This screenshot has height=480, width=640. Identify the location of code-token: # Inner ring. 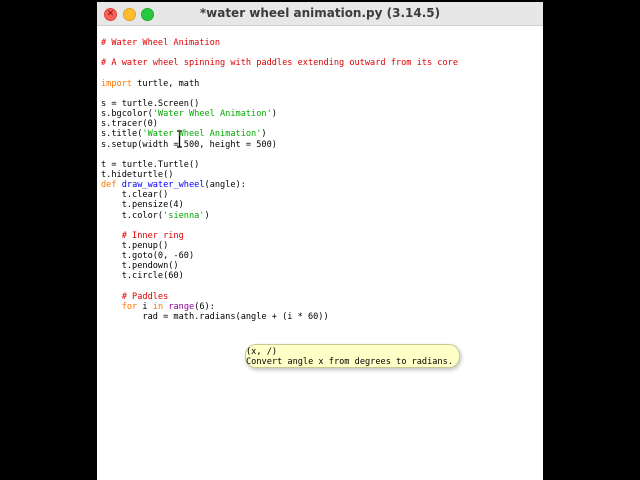
(142, 235).